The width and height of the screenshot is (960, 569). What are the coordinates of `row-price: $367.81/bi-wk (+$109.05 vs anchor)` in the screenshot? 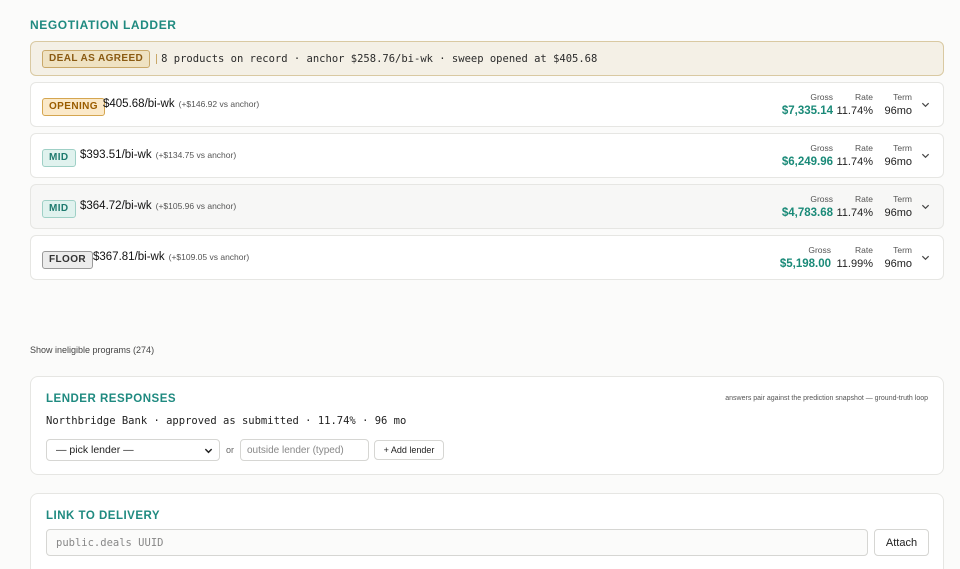 It's located at (171, 257).